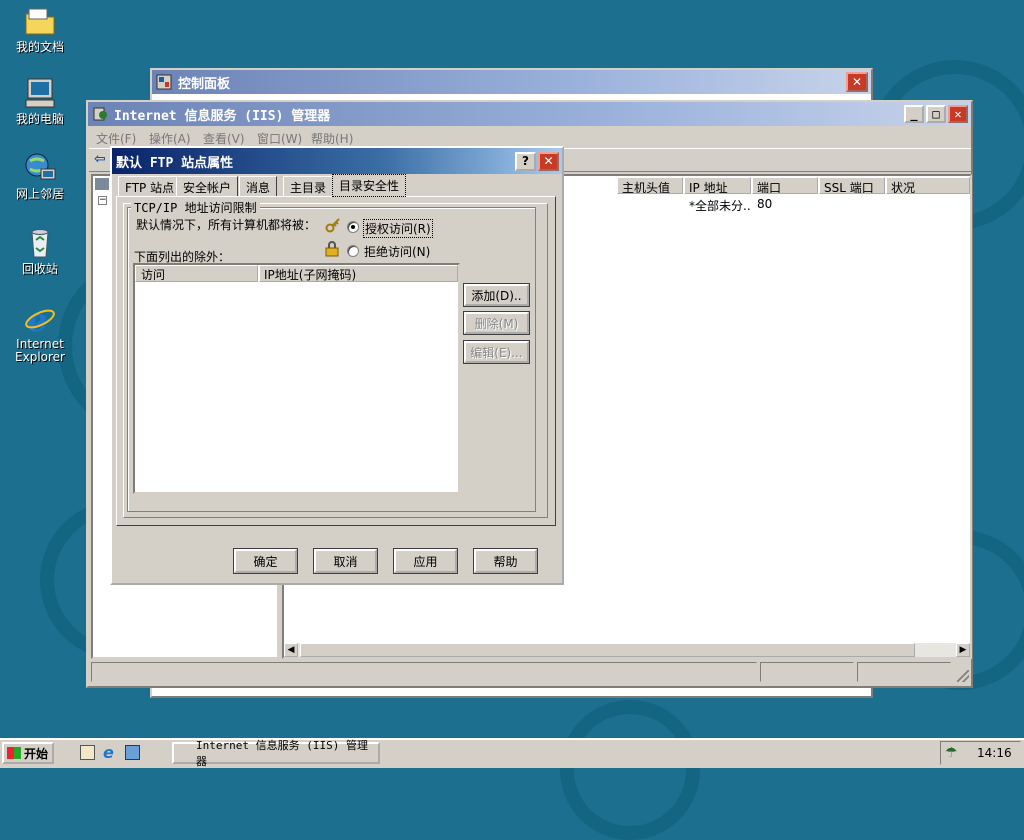 This screenshot has width=1024, height=840. What do you see at coordinates (40, 350) in the screenshot?
I see `desktop-icon-label: Internet Explorer` at bounding box center [40, 350].